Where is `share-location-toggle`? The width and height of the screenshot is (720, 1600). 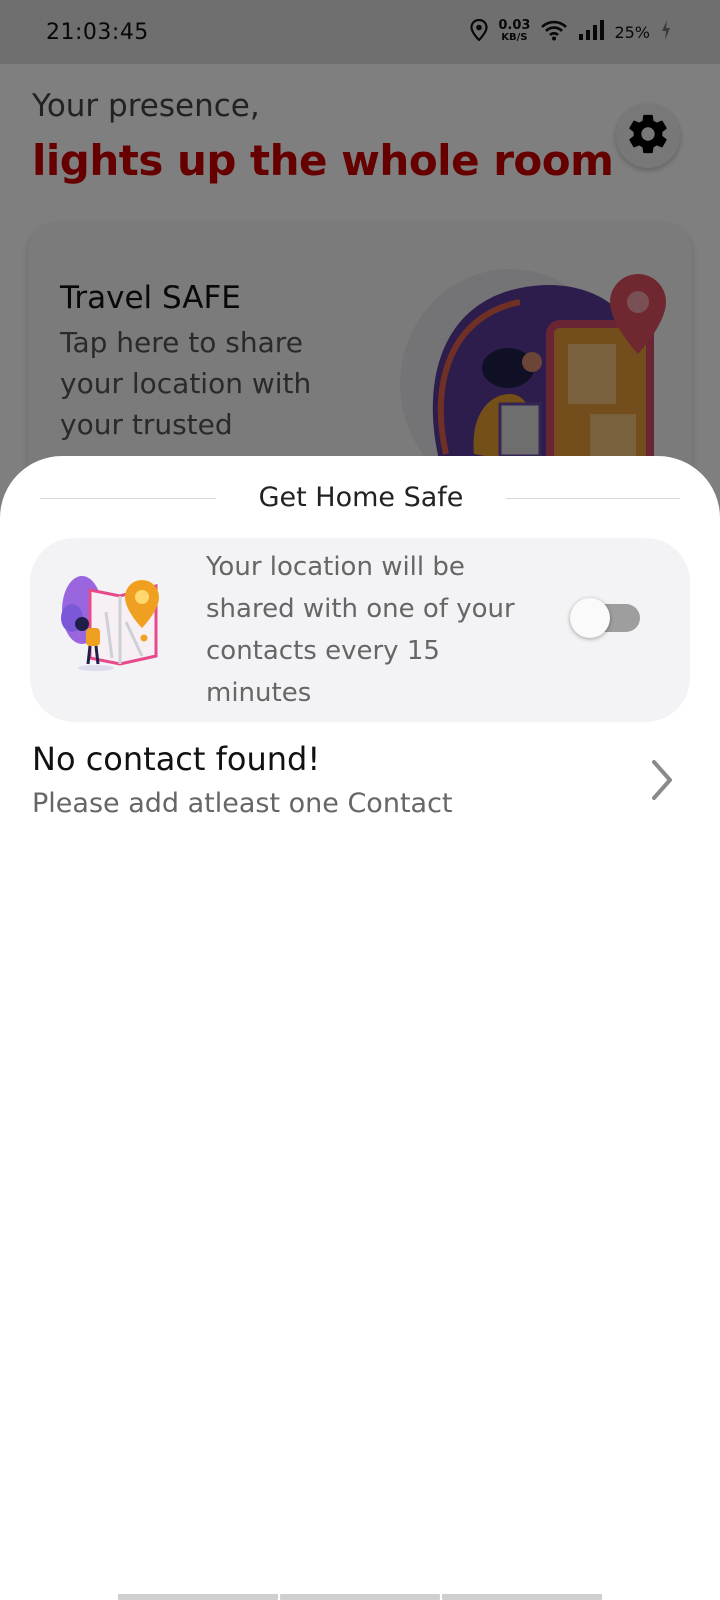
share-location-toggle is located at coordinates (612, 615).